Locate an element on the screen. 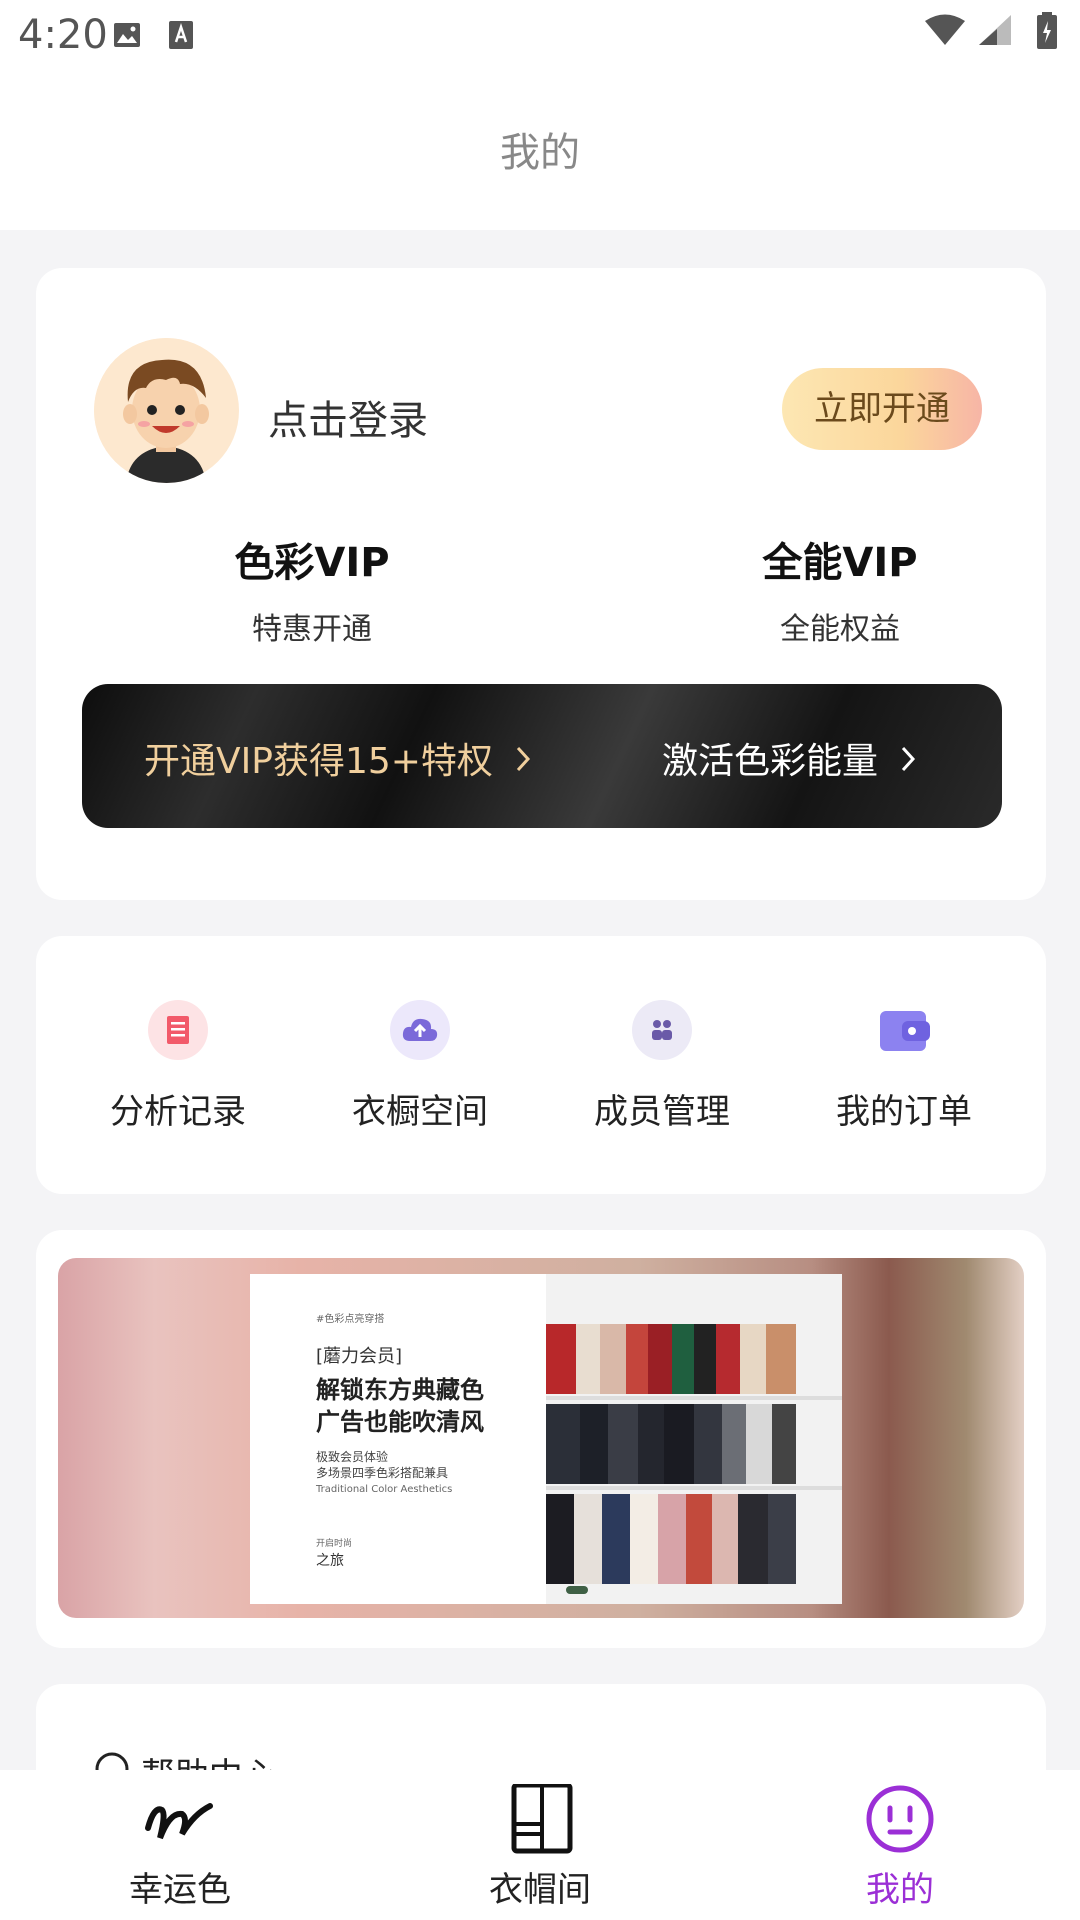 The width and height of the screenshot is (1080, 1920). wardrobe-space-label: 衣橱空间 is located at coordinates (420, 1112).